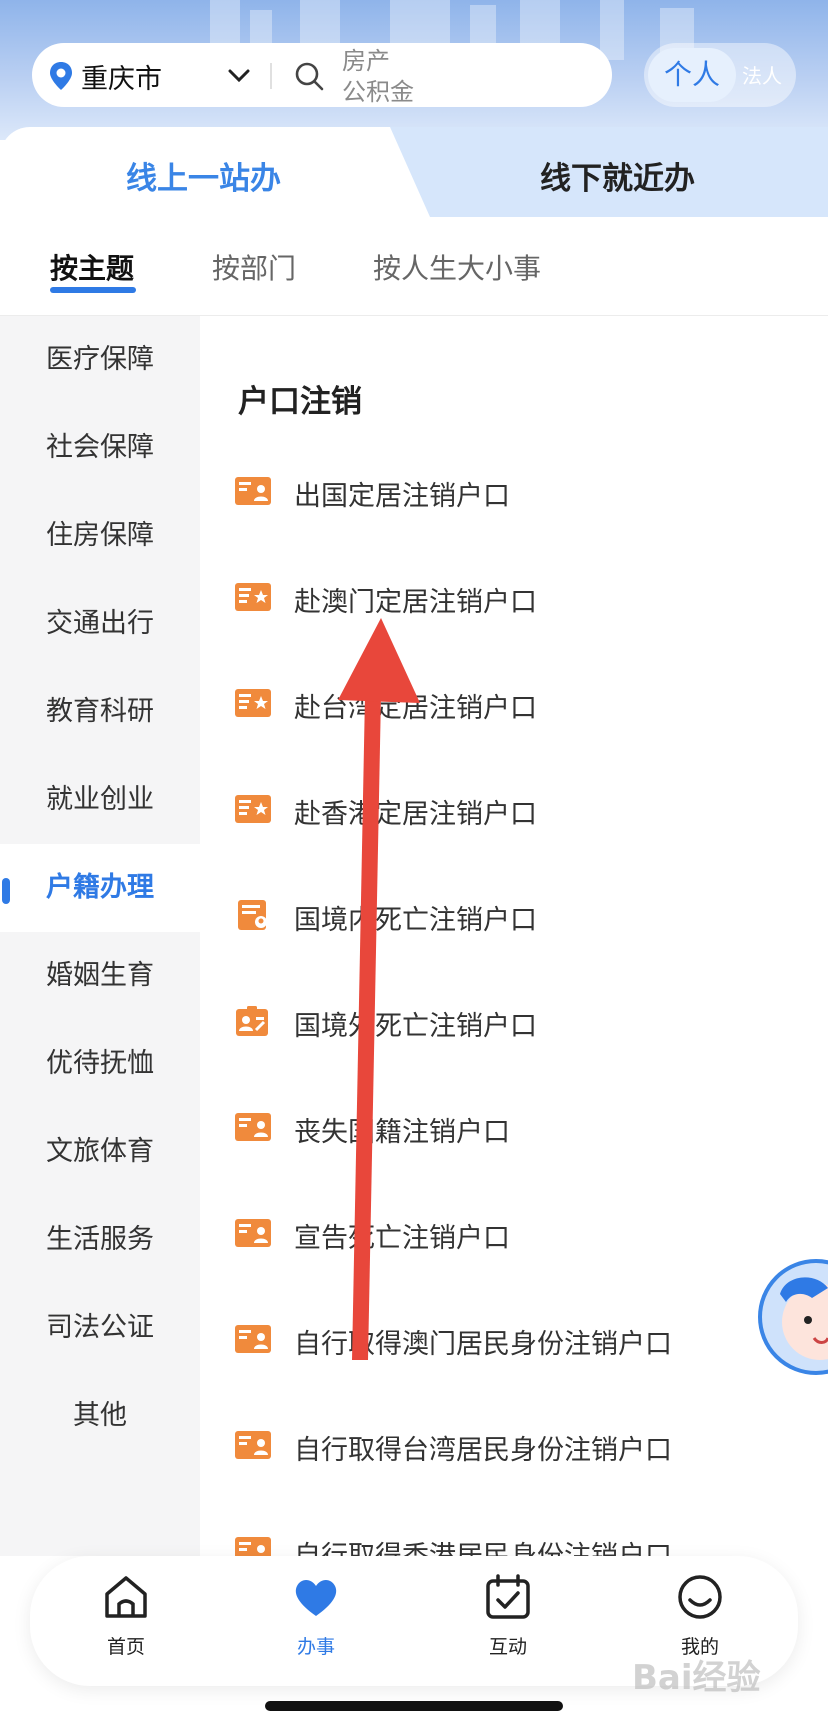  I want to click on list-item: 赴澳门定居注销户口, so click(524, 598).